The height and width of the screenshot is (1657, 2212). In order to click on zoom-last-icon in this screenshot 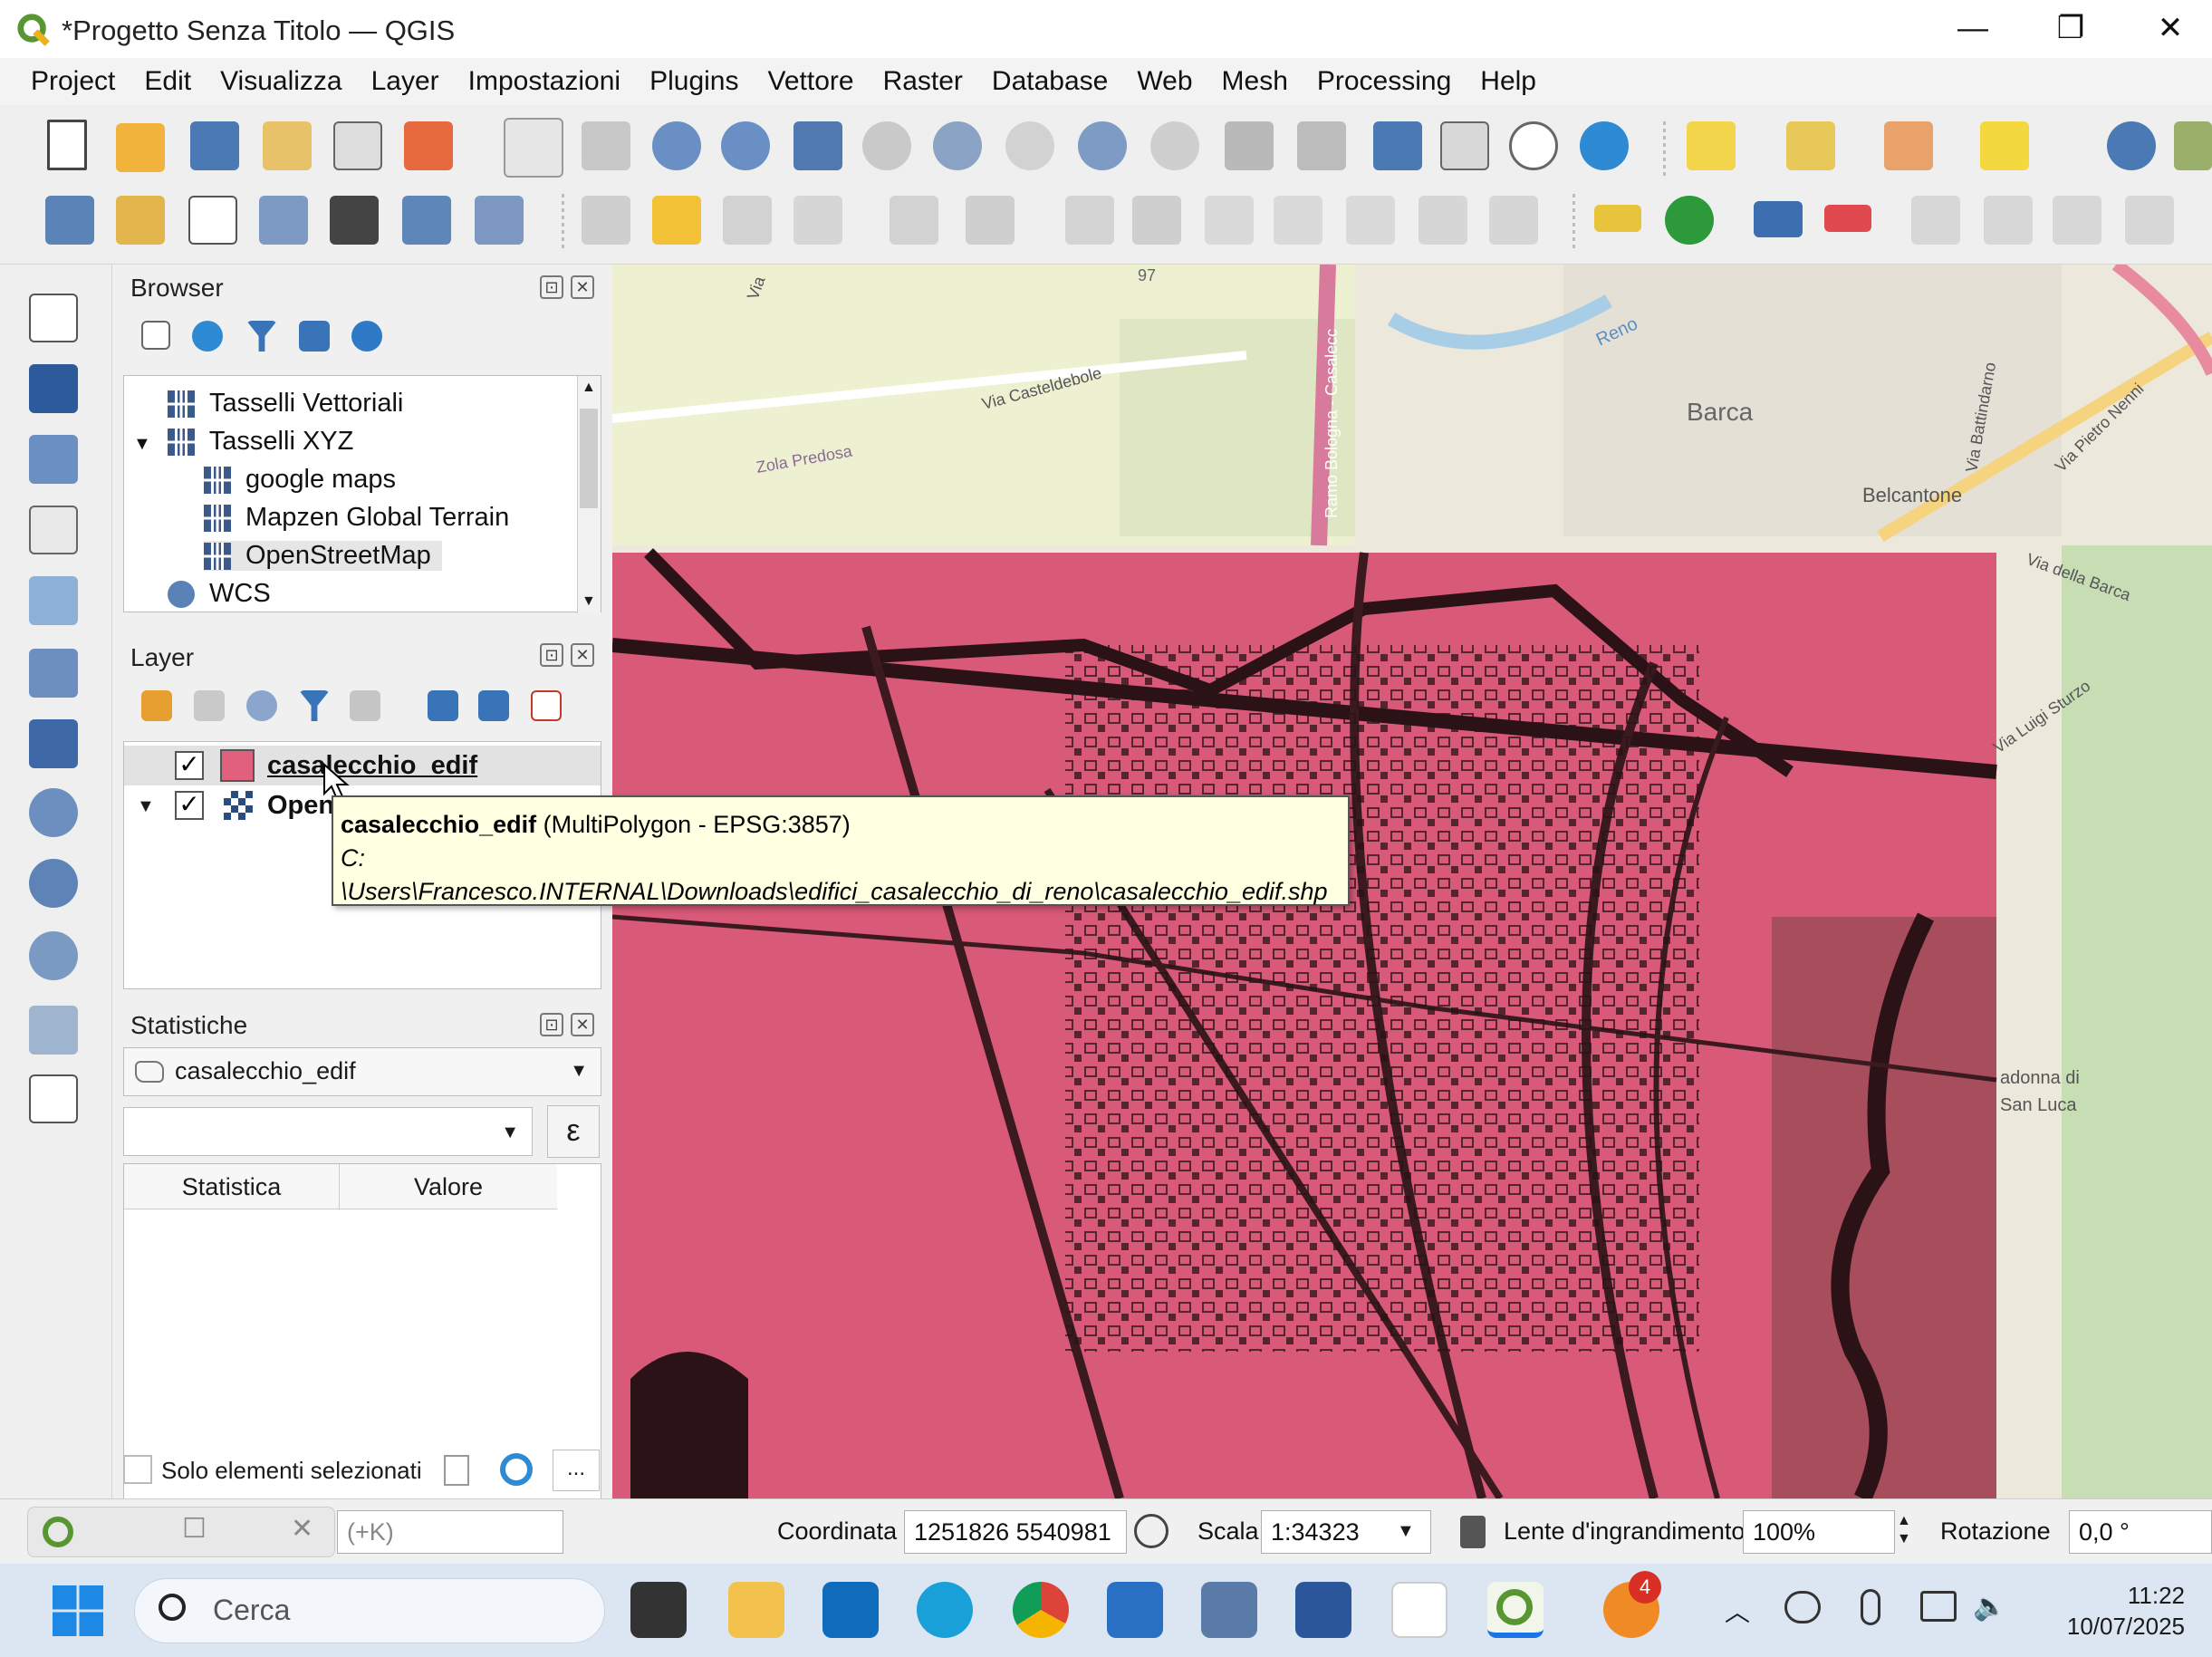, I will do `click(1102, 145)`.